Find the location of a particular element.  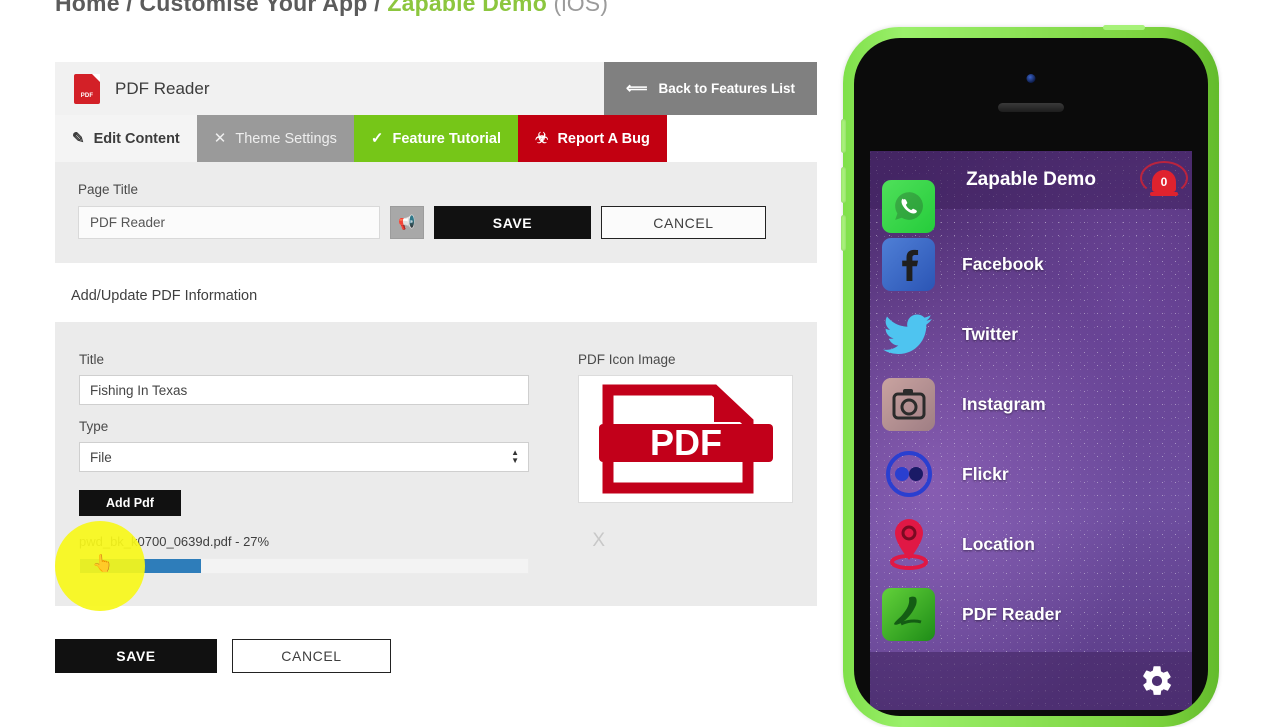

menu-item-flickr-label: Flickr is located at coordinates (985, 473).